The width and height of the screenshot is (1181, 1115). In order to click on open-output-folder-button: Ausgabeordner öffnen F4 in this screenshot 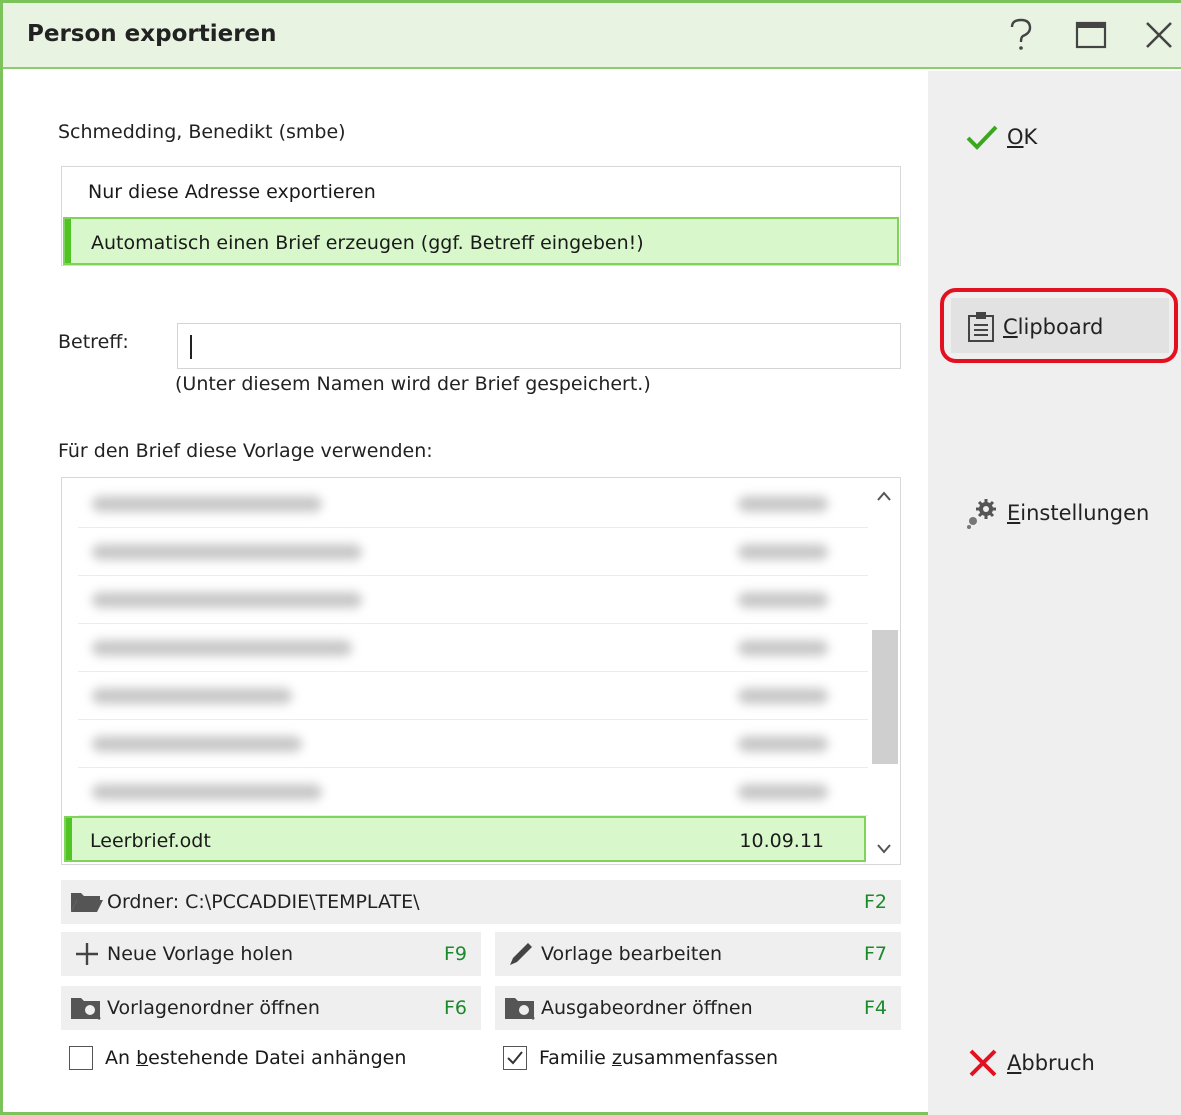, I will do `click(698, 1008)`.